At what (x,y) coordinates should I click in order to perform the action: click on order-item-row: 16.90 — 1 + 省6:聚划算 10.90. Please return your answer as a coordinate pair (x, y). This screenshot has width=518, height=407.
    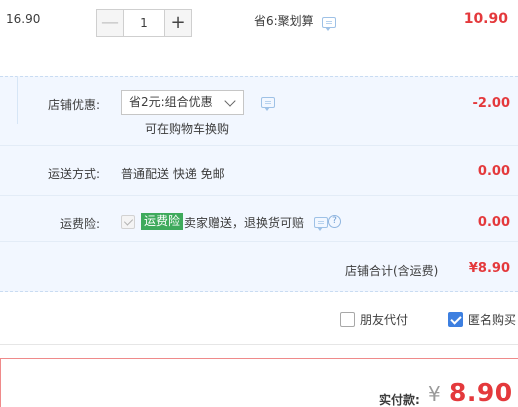
    Looking at the image, I should click on (259, 23).